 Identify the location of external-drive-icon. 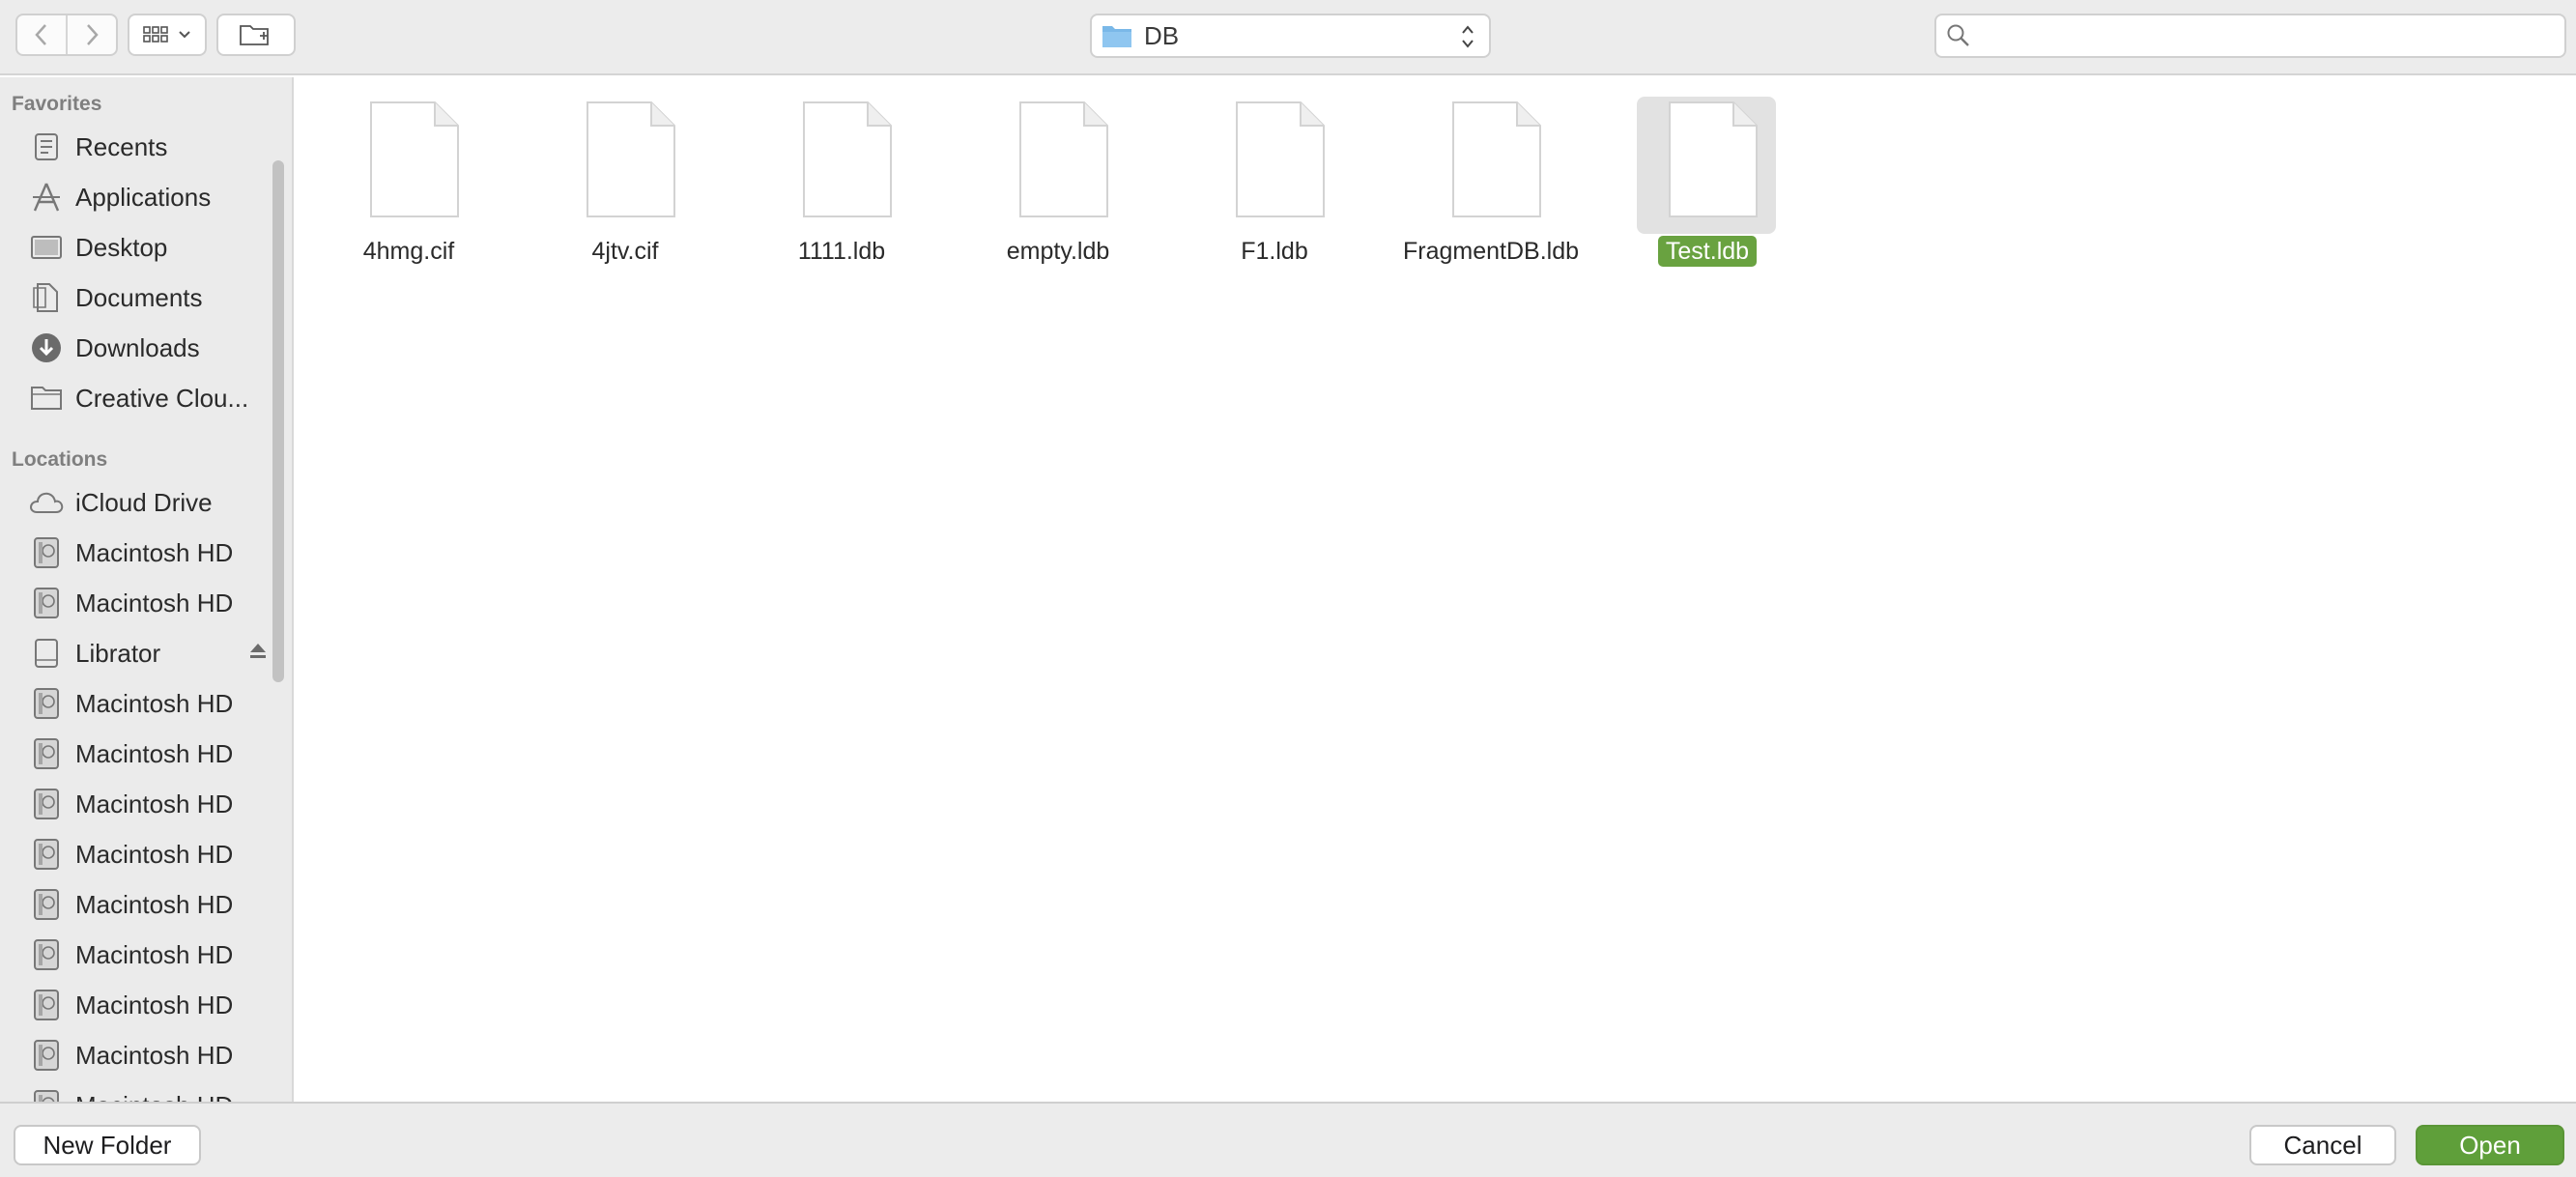
(47, 653).